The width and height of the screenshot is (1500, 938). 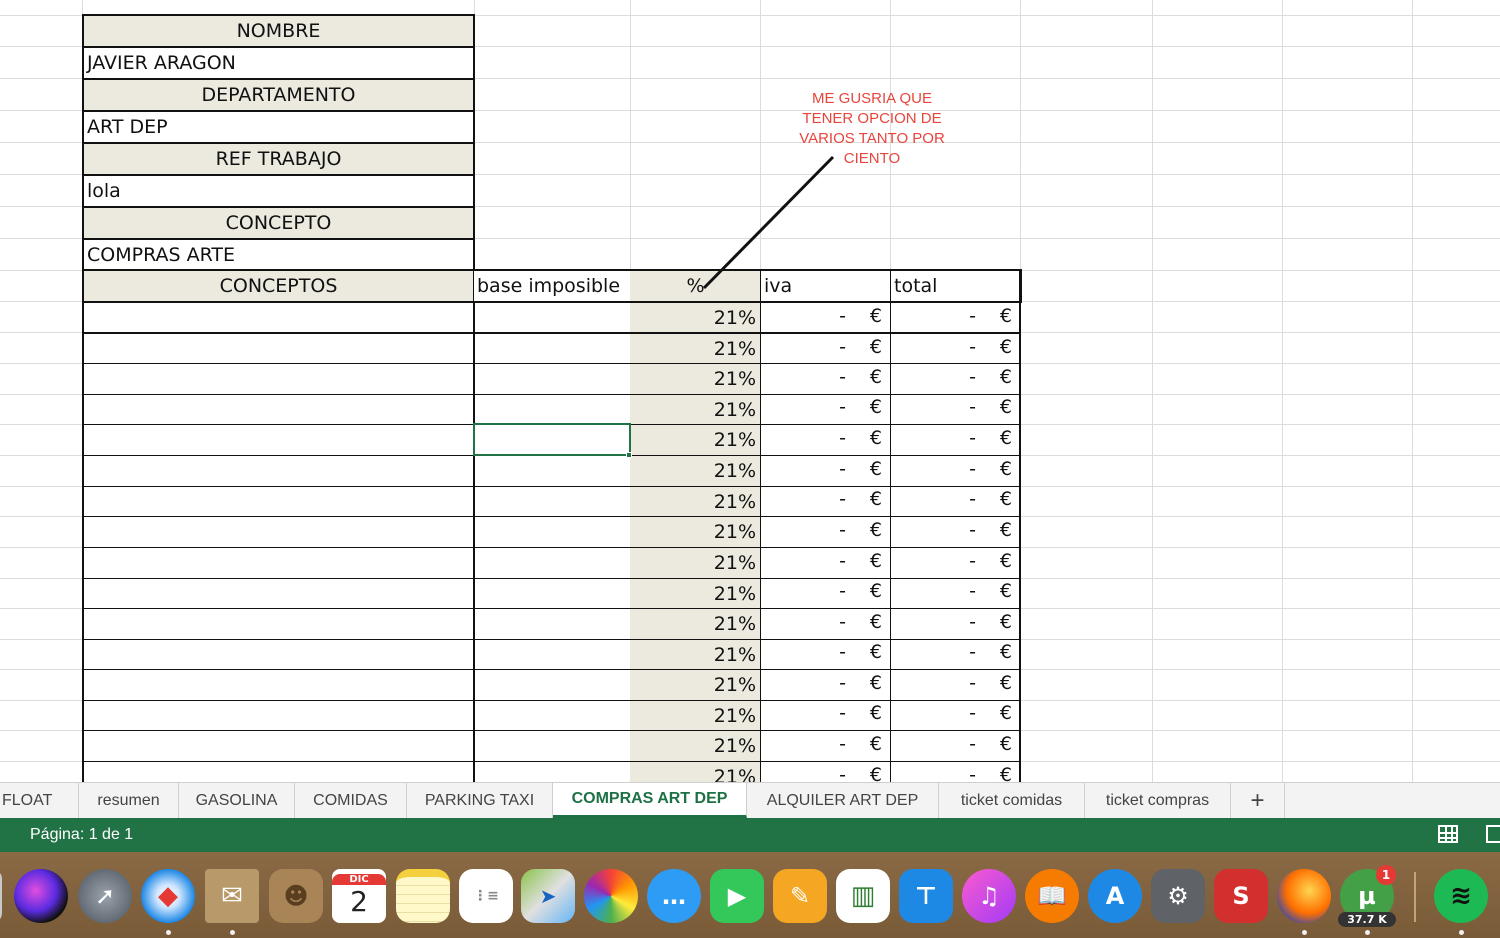 I want to click on finder-icon, so click(x=1, y=896).